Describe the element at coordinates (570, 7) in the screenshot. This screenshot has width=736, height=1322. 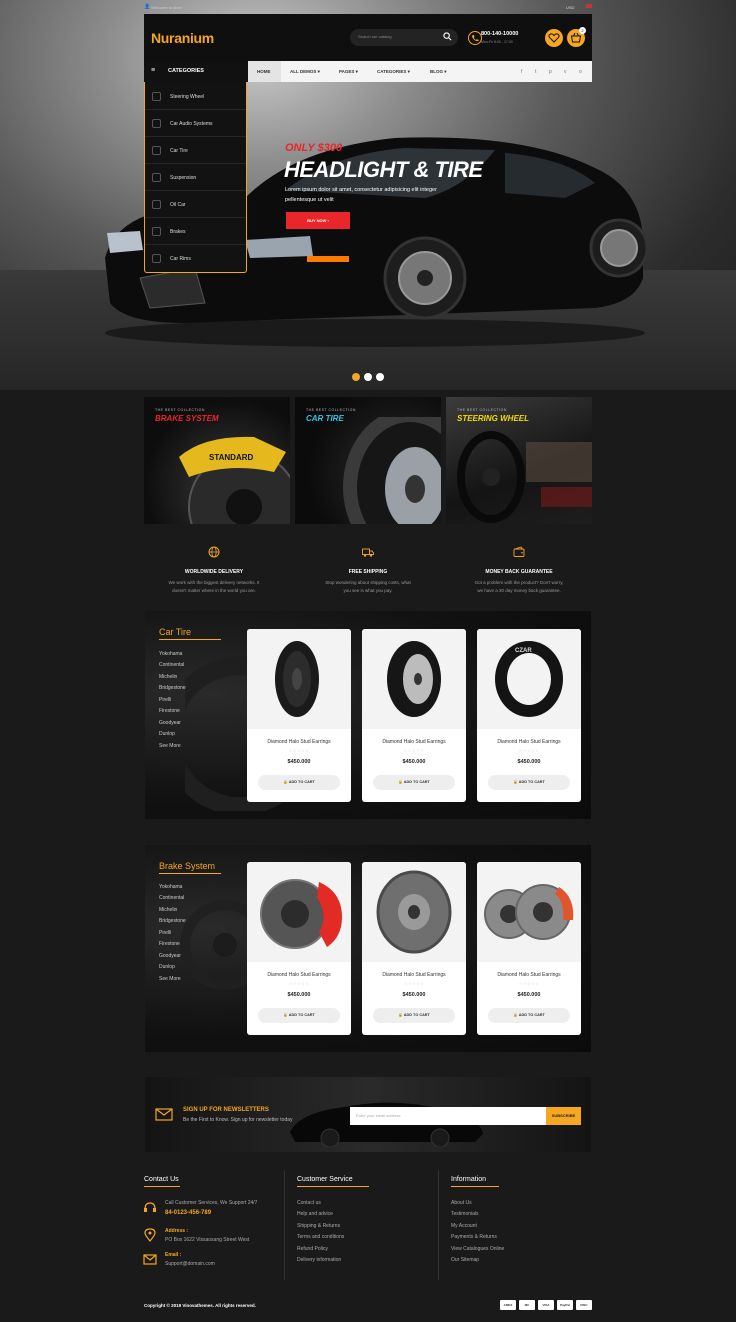
I see `currency-select: USD` at that location.